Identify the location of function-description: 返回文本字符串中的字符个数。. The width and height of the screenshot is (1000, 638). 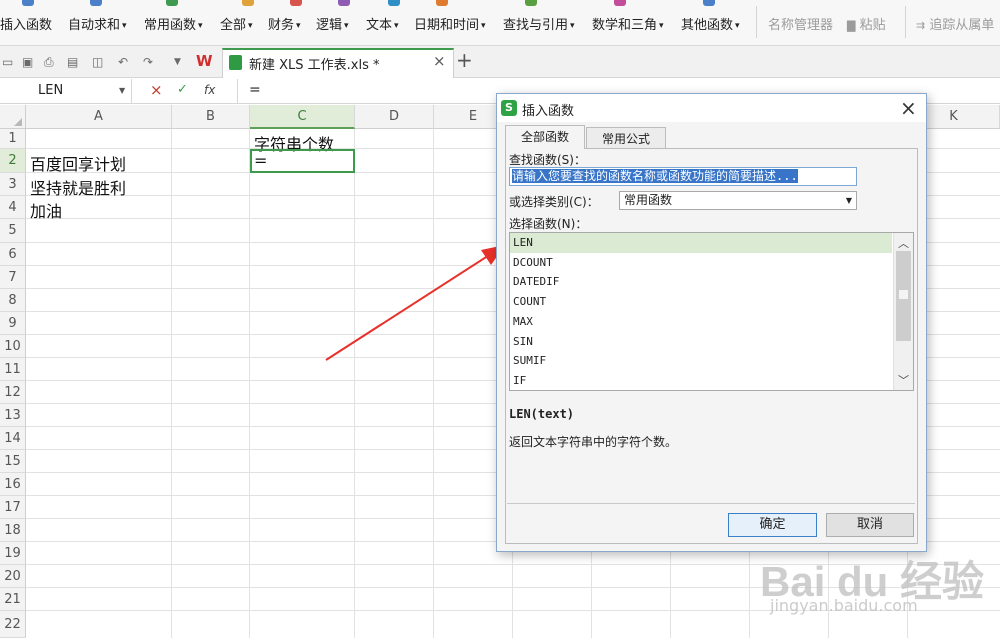
(593, 442).